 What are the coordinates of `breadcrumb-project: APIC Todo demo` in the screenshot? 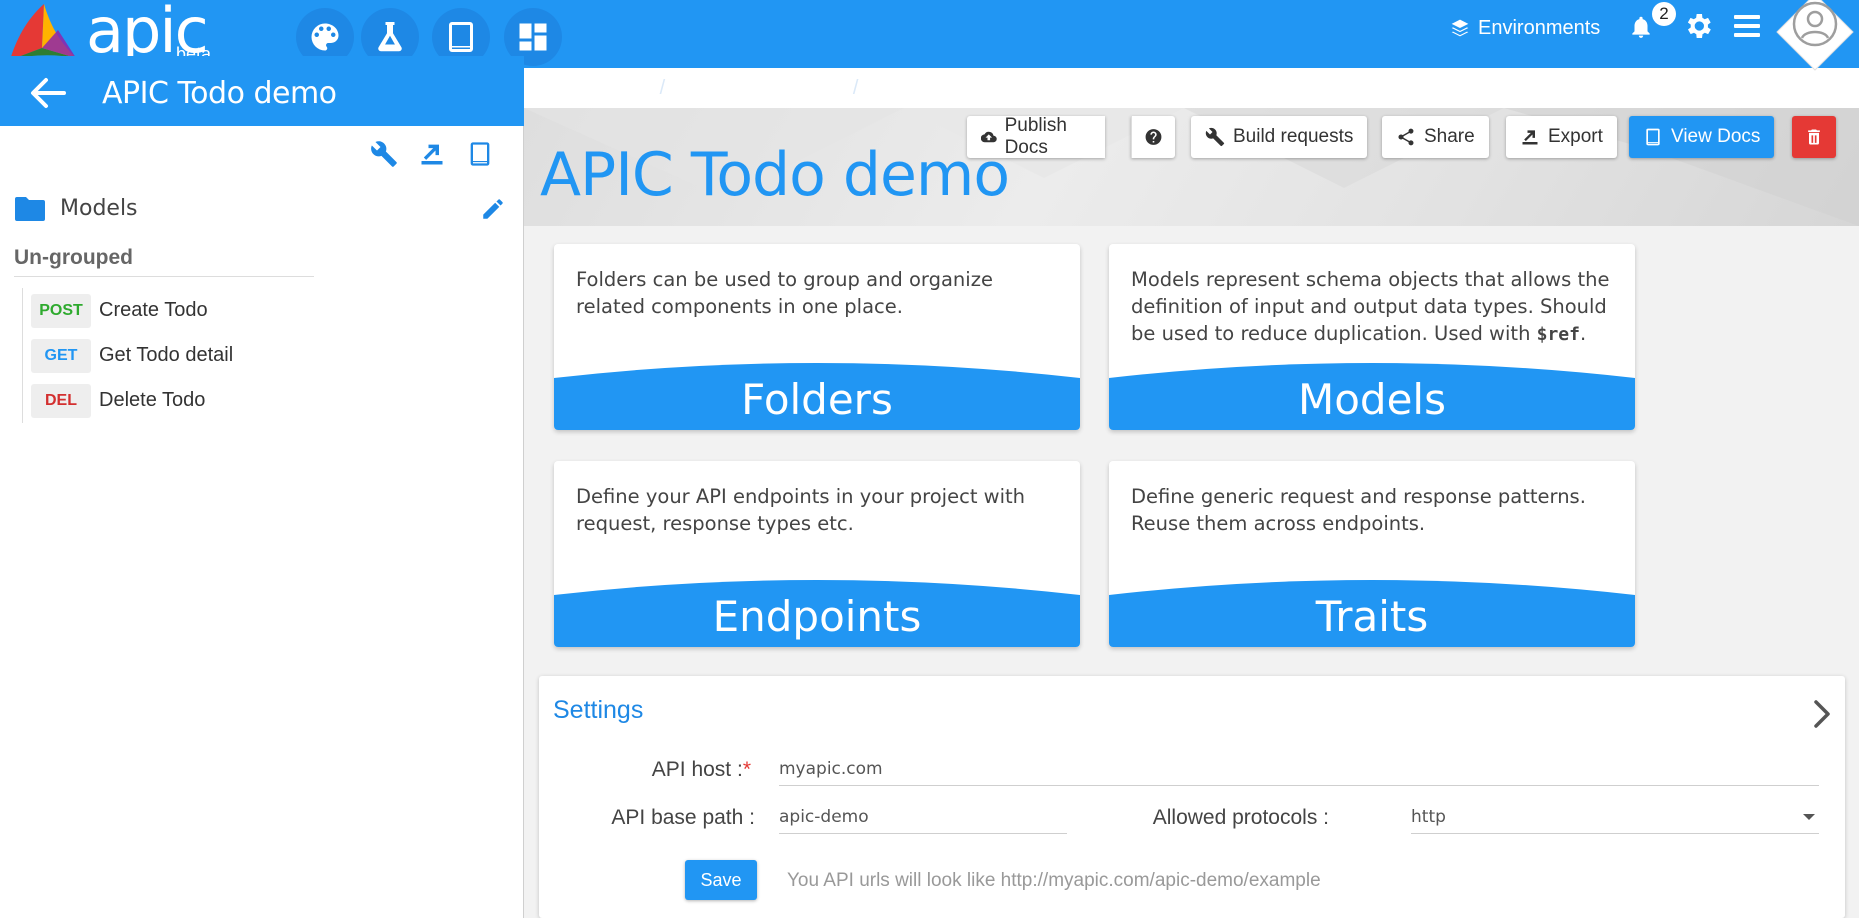 It's located at (759, 88).